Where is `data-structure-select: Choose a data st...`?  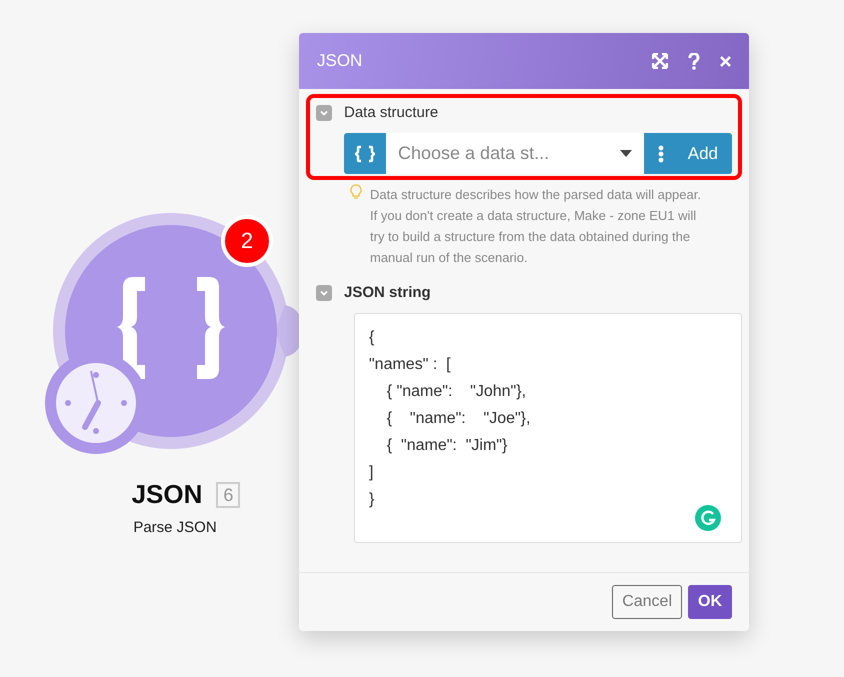 data-structure-select: Choose a data st... is located at coordinates (515, 153).